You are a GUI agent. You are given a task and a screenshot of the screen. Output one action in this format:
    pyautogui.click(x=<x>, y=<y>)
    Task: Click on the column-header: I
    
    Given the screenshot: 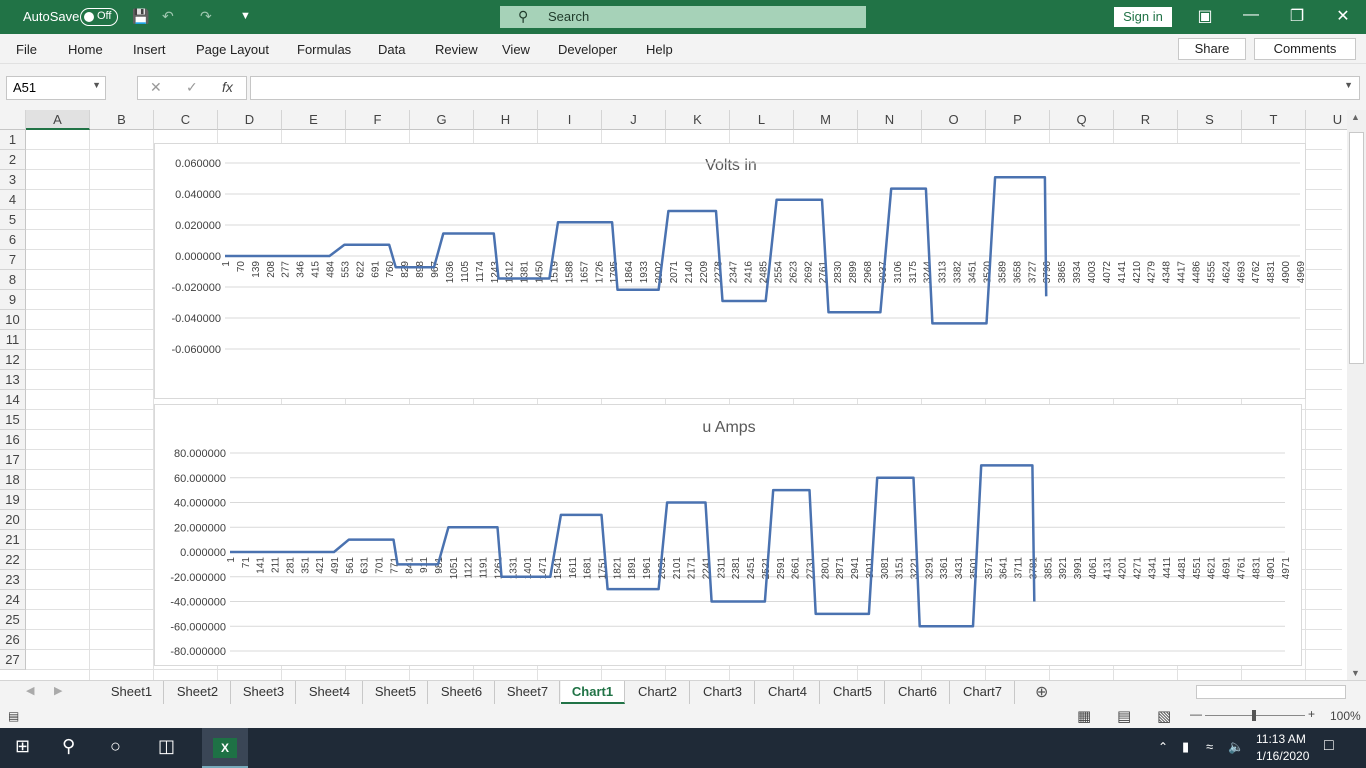 What is the action you would take?
    pyautogui.click(x=570, y=120)
    